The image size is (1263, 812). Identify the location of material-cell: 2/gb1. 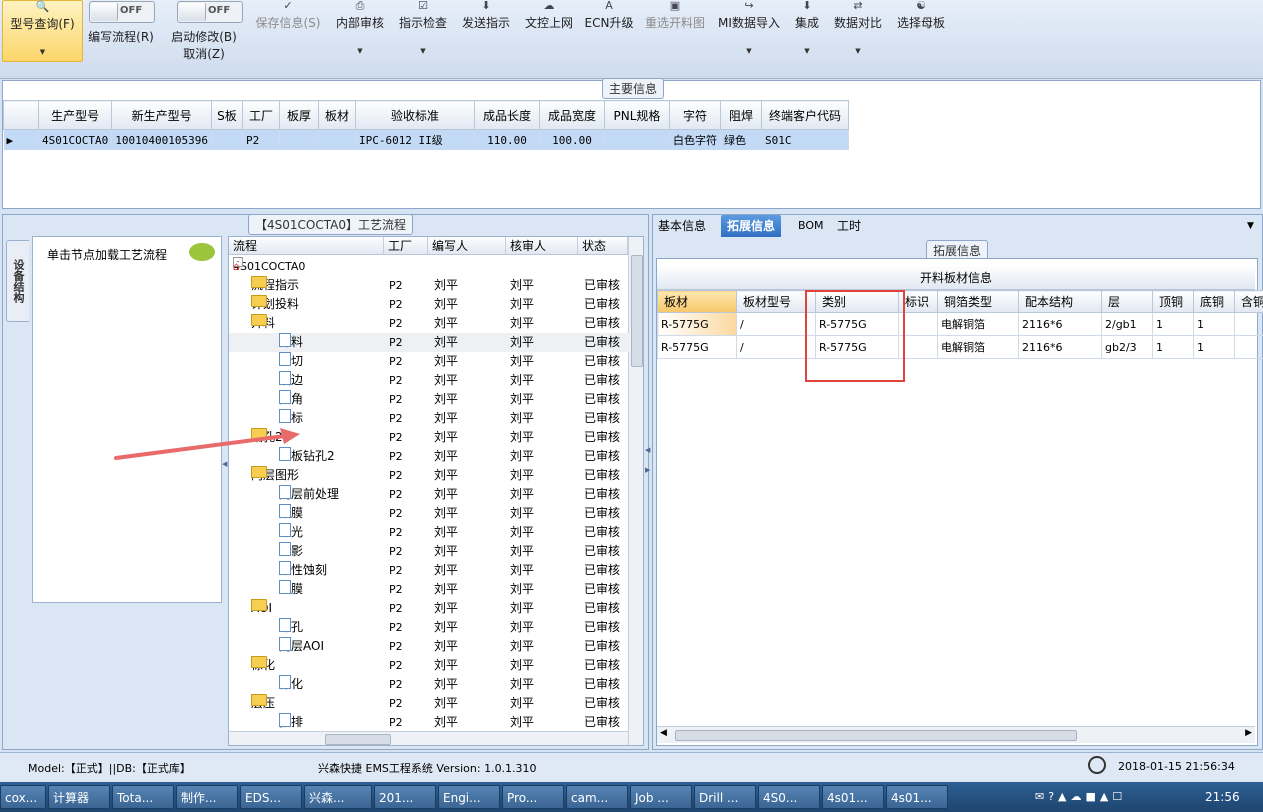
(1127, 324).